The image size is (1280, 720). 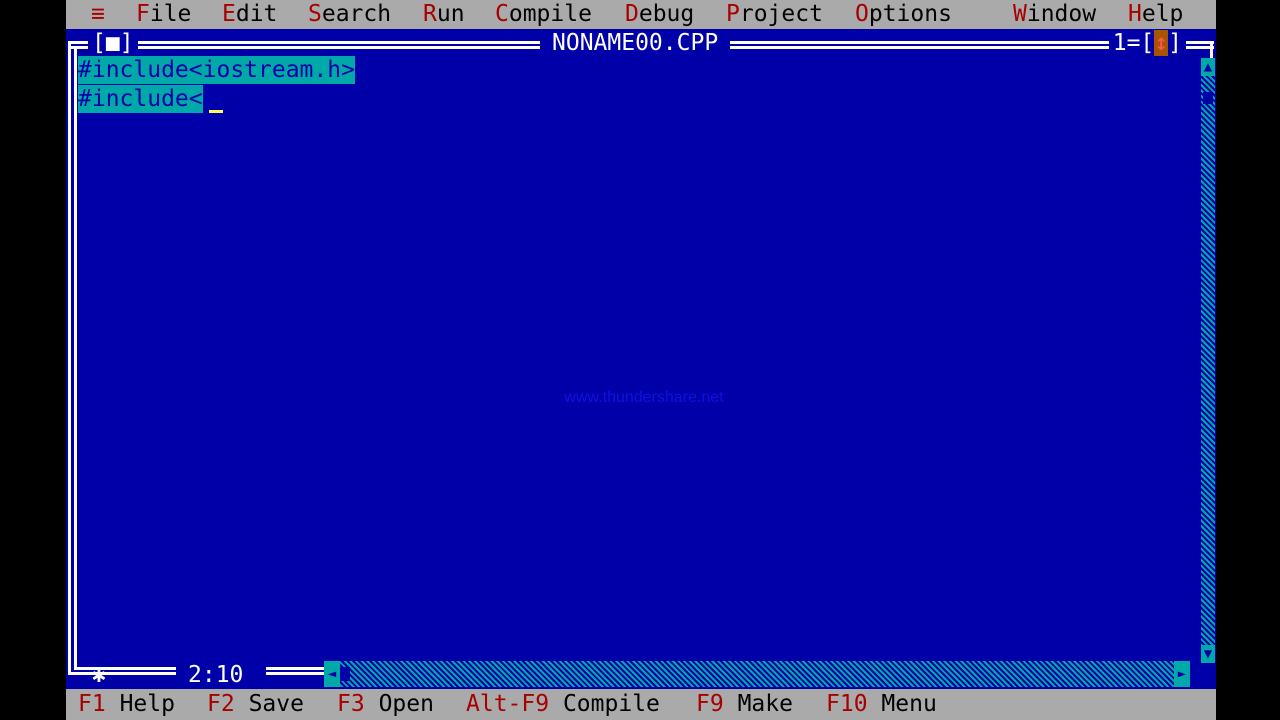 I want to click on frame-left-outer, so click(x=69, y=358).